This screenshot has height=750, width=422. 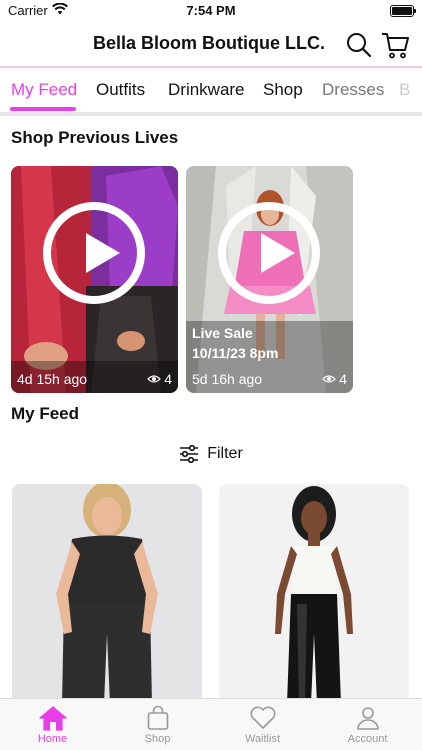 I want to click on nav-waitlist-label: Waitlist, so click(x=262, y=739).